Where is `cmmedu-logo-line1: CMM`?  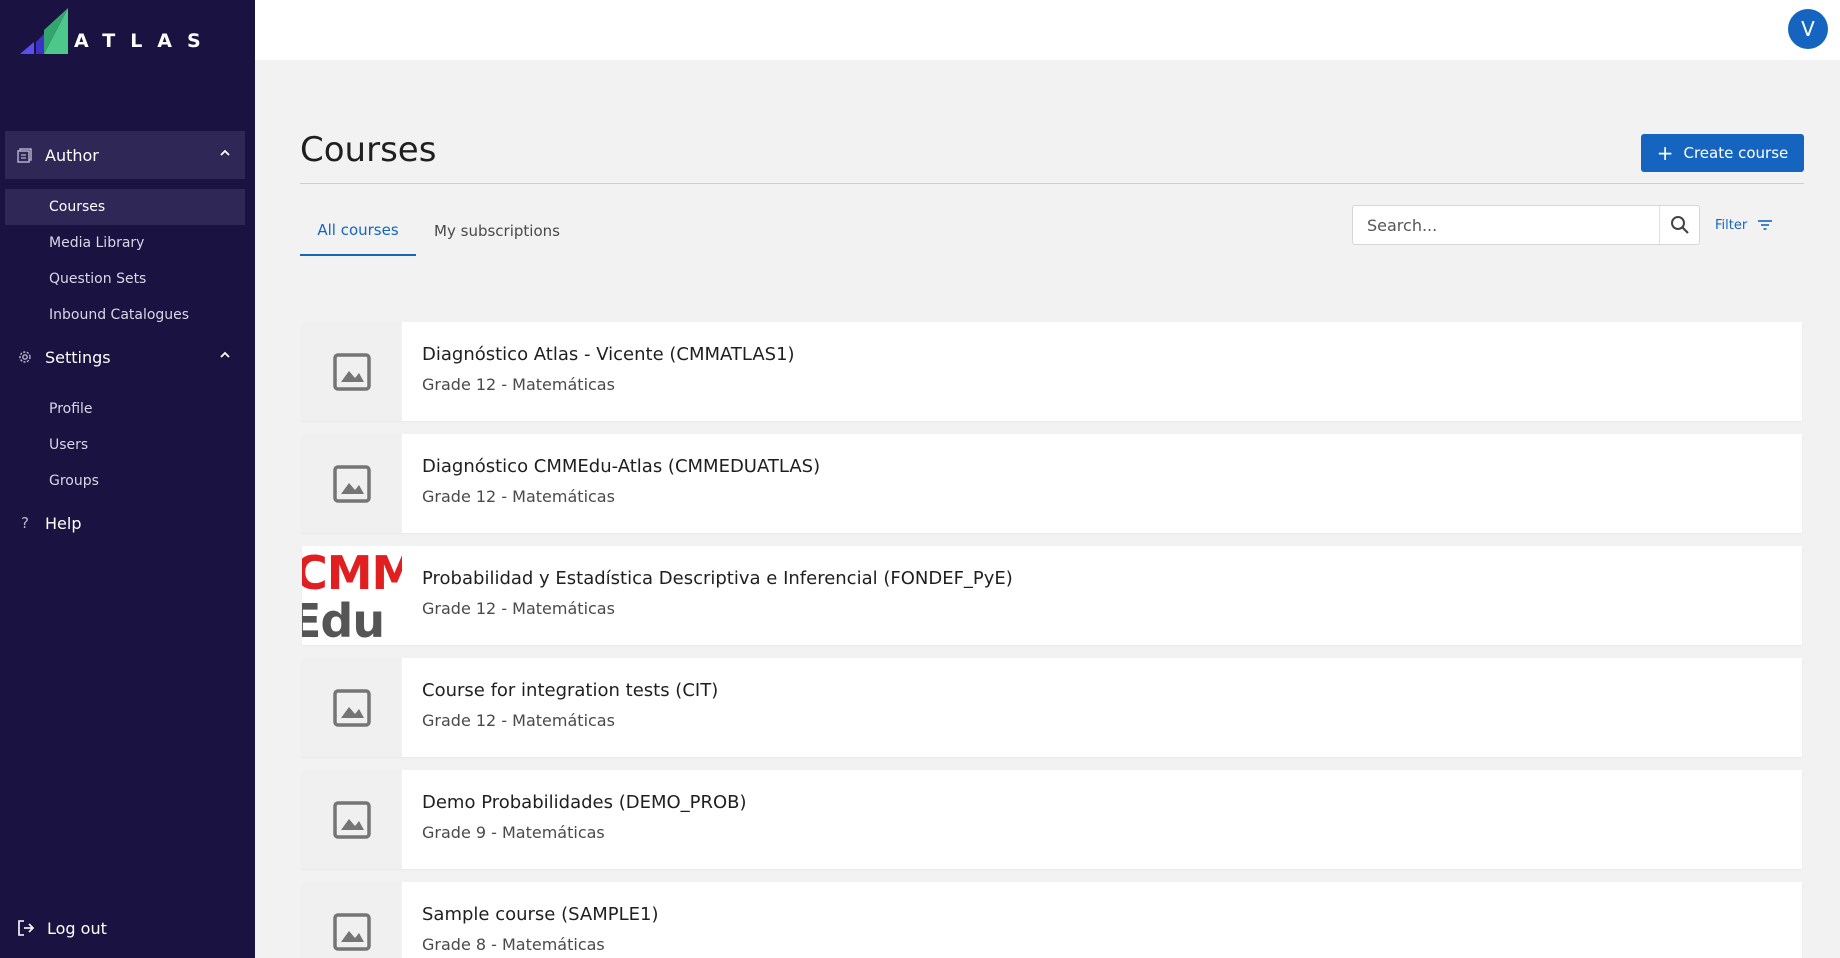 cmmedu-logo-line1: CMM is located at coordinates (352, 573).